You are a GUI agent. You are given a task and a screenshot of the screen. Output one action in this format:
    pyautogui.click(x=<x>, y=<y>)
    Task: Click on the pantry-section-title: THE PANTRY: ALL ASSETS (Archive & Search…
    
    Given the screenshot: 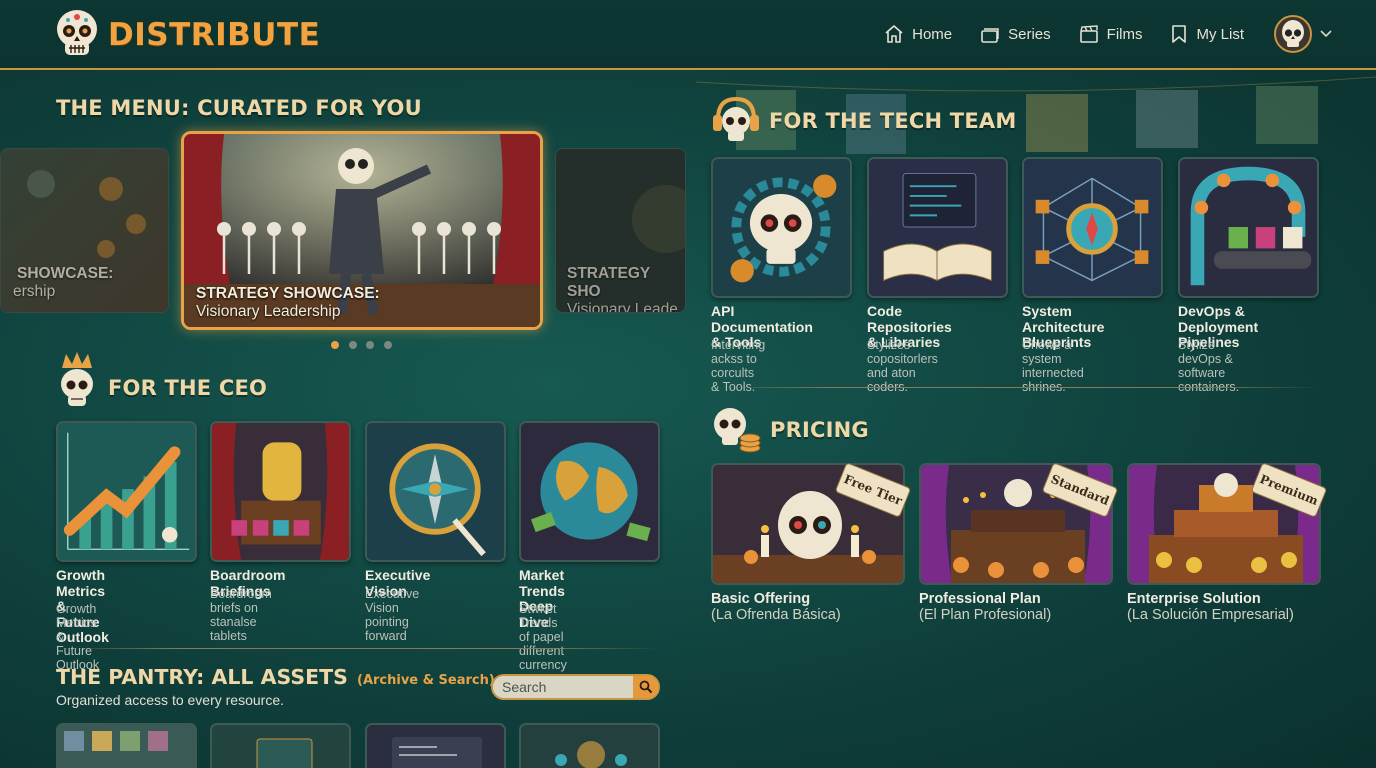 What is the action you would take?
    pyautogui.click(x=275, y=677)
    